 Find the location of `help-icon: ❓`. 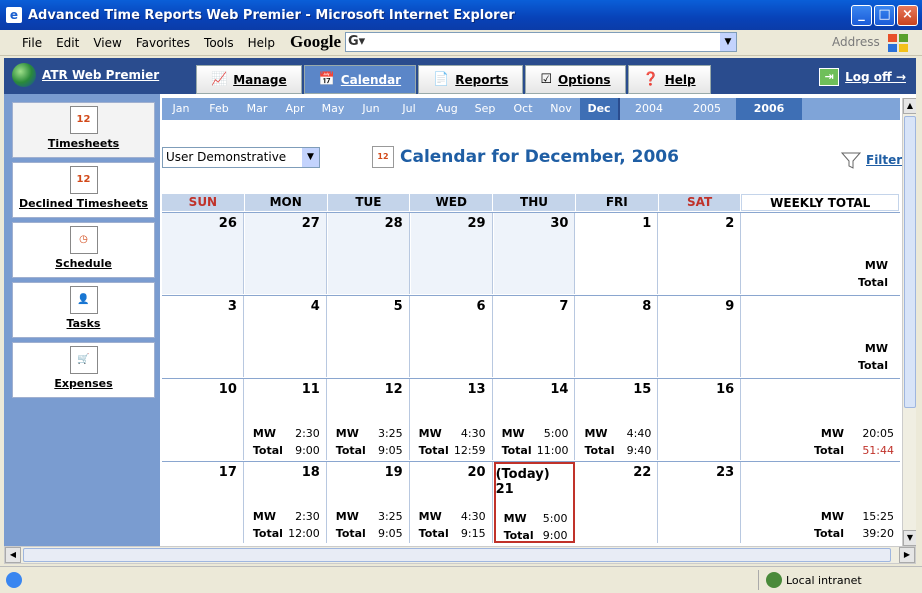

help-icon: ❓ is located at coordinates (650, 79).